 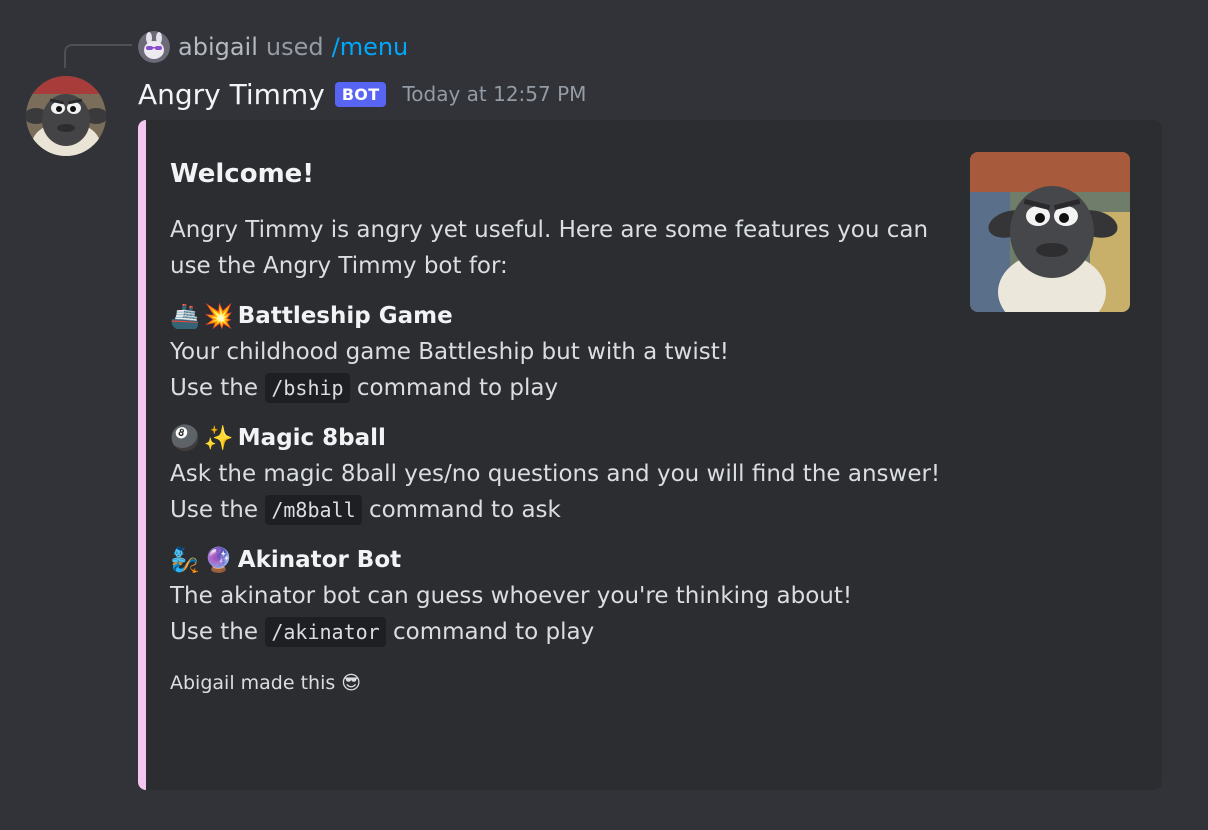 I want to click on bunny-avatar-icon, so click(x=154, y=47).